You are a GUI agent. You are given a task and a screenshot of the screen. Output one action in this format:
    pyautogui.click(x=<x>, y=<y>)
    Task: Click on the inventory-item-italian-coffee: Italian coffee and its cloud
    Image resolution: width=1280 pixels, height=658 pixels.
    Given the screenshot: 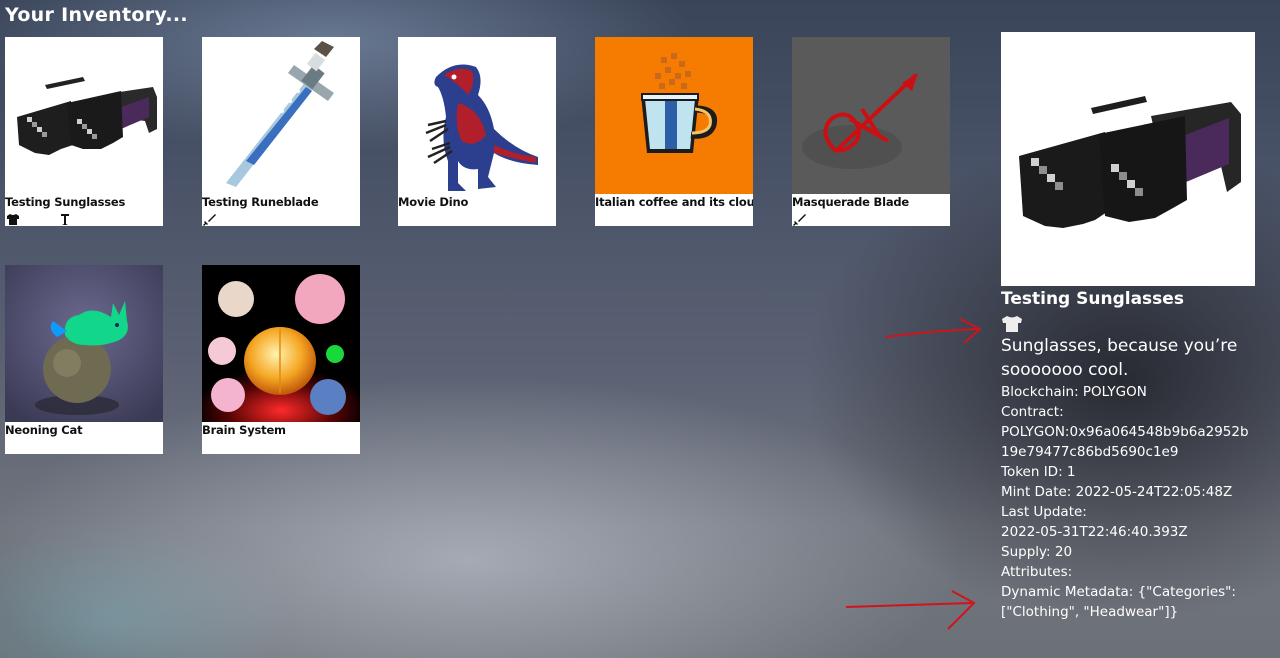 What is the action you would take?
    pyautogui.click(x=674, y=131)
    